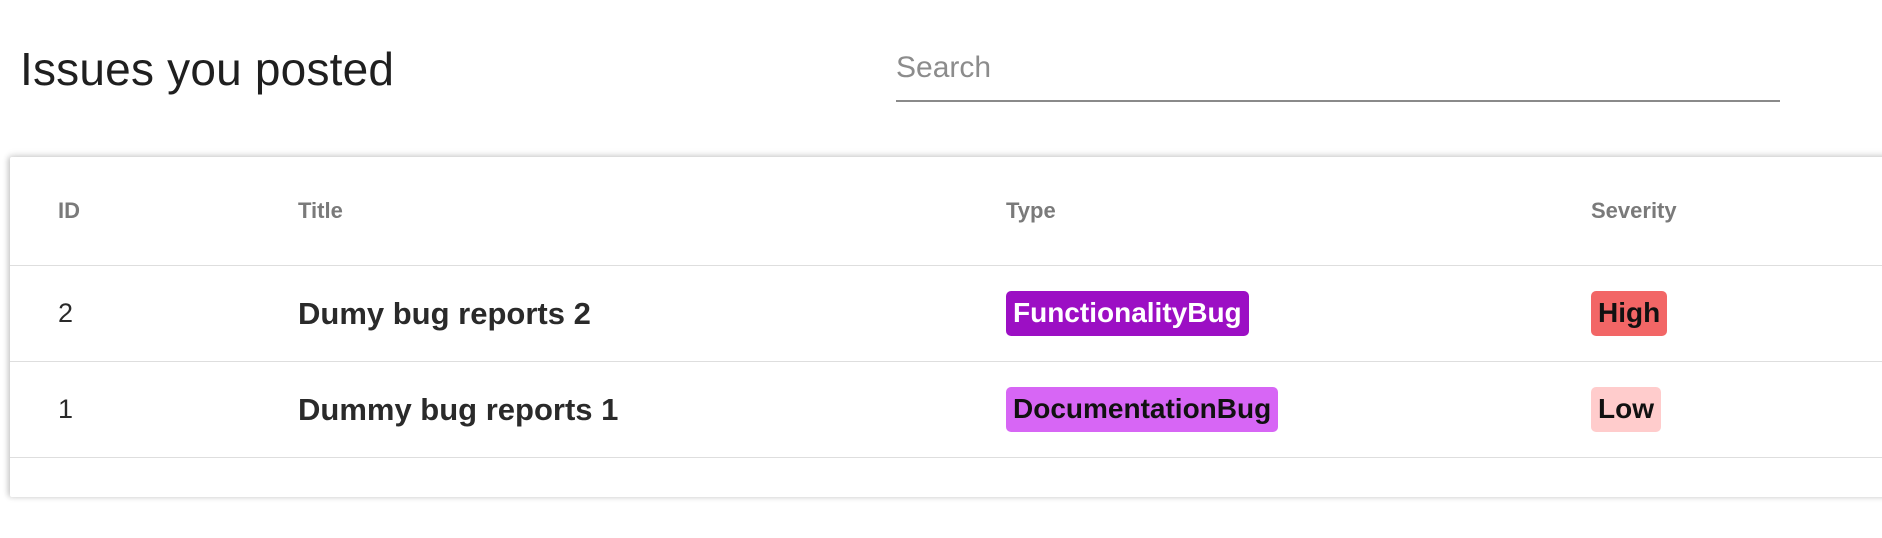  What do you see at coordinates (1142, 409) in the screenshot?
I see `type-badge: DocumentationBug` at bounding box center [1142, 409].